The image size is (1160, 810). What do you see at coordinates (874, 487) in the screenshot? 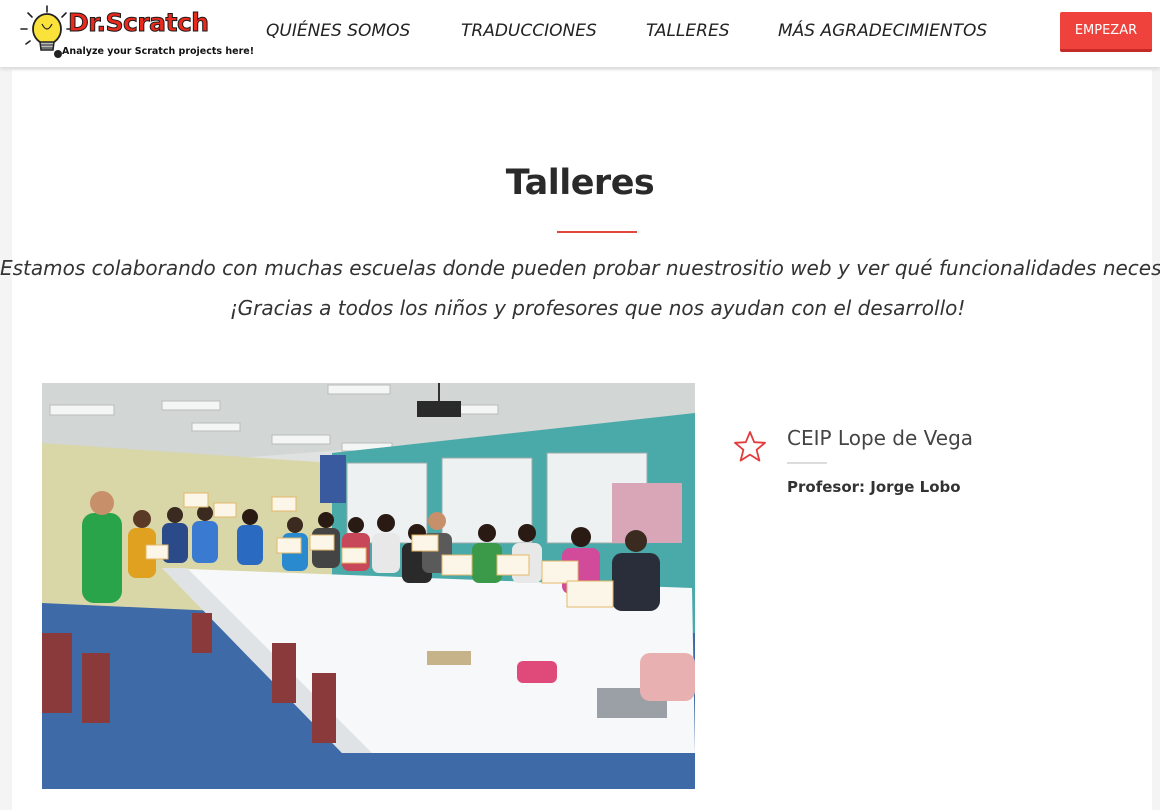
I see `workshop-teacher: Profesor: Jorge Lobo` at bounding box center [874, 487].